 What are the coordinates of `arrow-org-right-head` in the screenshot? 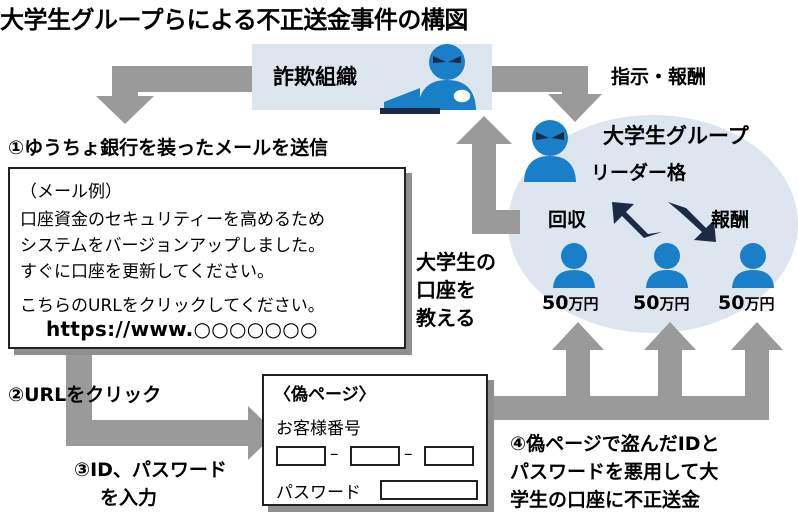 It's located at (575, 108).